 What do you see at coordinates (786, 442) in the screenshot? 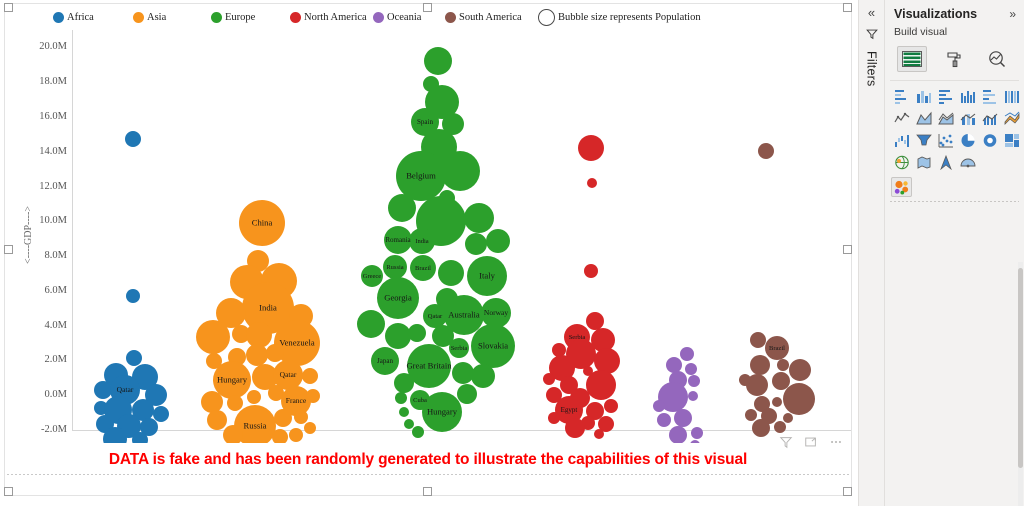
I see `filter-icon` at bounding box center [786, 442].